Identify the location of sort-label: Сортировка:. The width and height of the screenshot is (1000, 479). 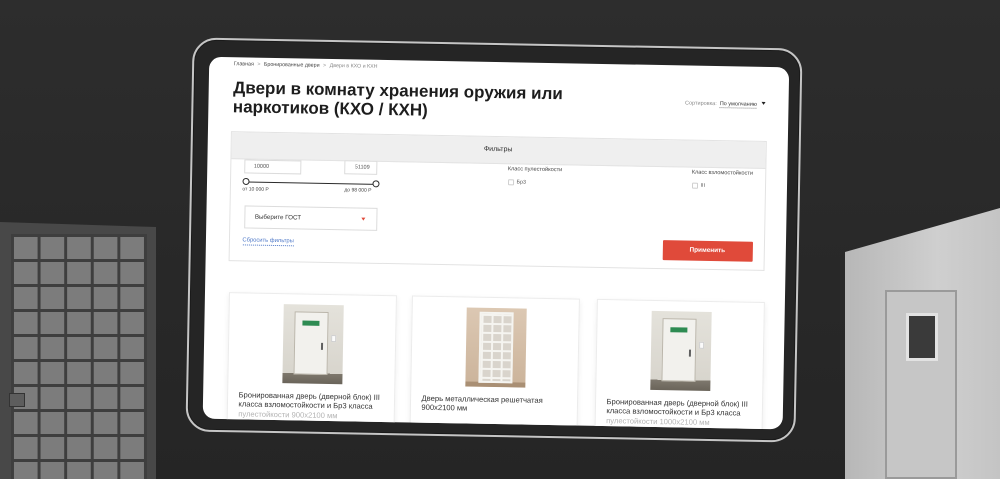
(700, 103).